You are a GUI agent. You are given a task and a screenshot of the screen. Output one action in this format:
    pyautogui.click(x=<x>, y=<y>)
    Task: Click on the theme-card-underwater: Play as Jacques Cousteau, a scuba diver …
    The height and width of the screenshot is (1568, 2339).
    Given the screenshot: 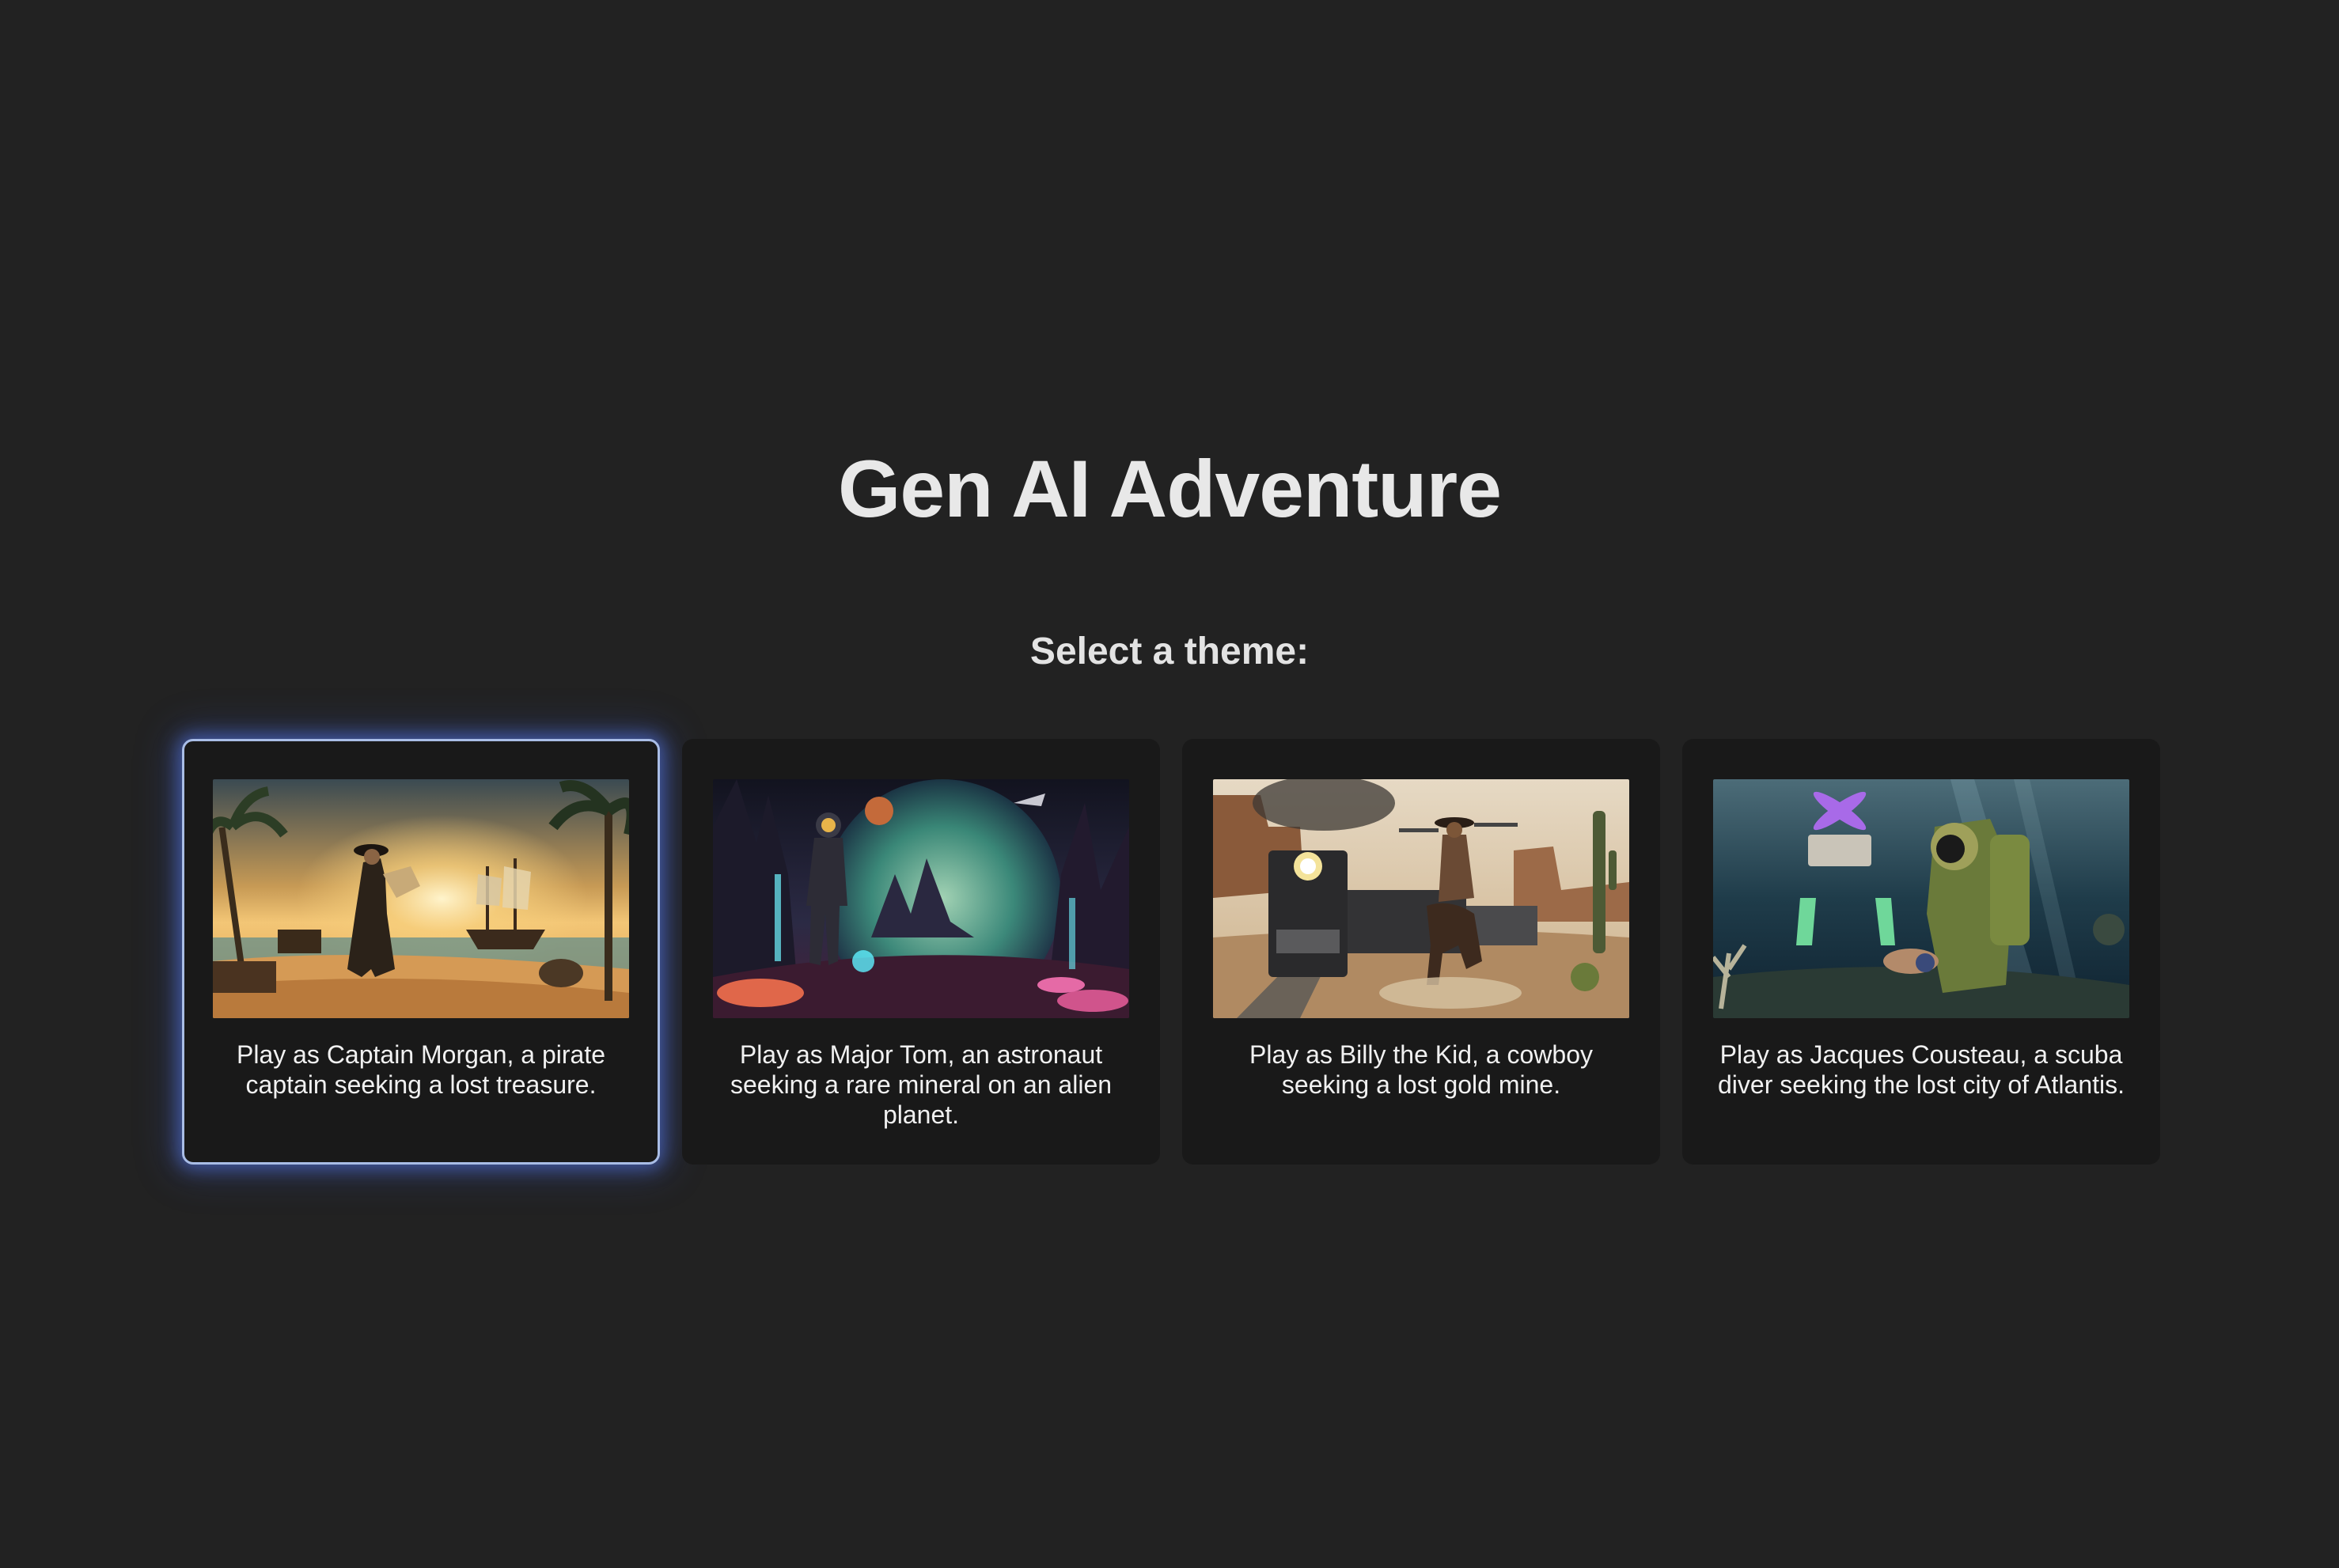 What is the action you would take?
    pyautogui.click(x=1921, y=952)
    